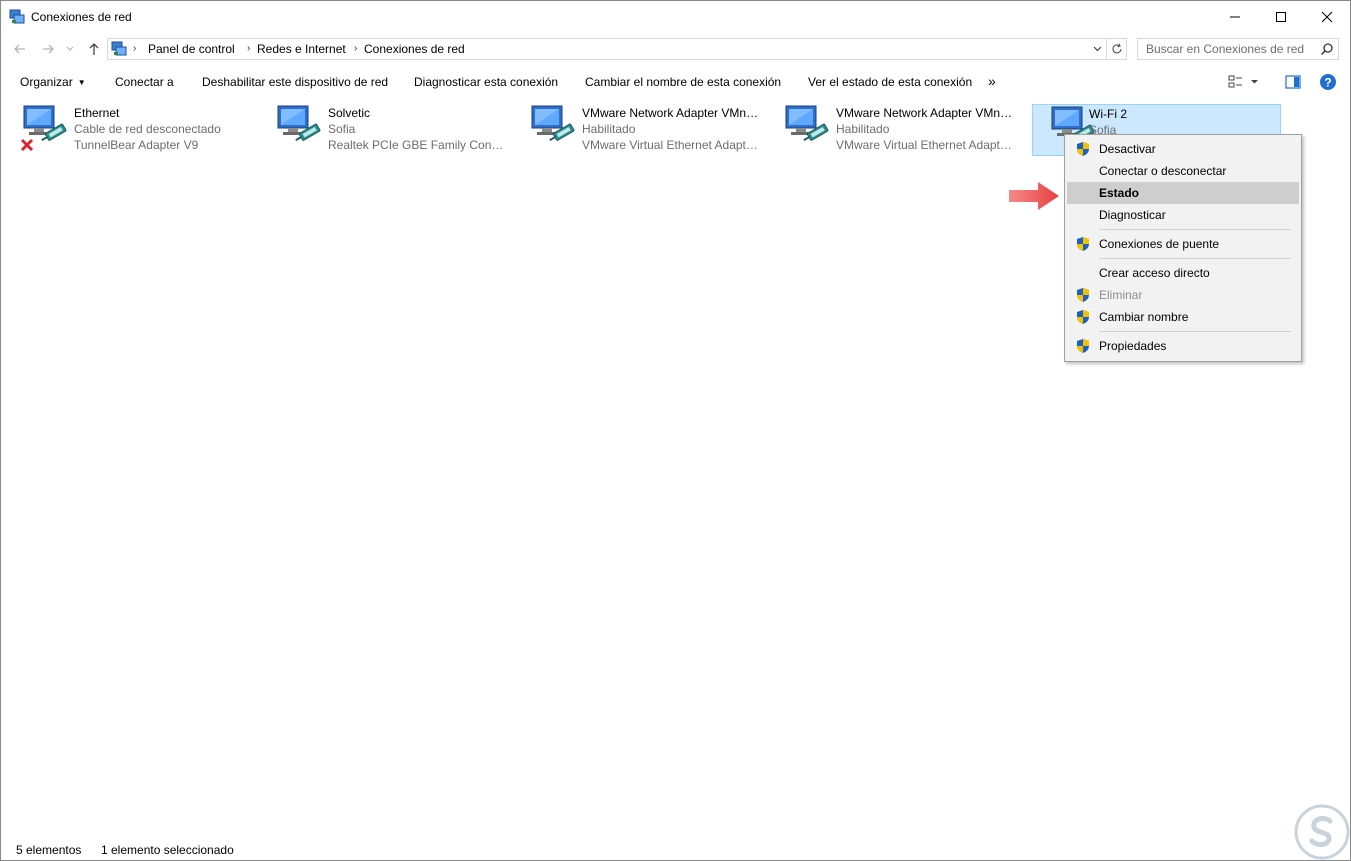  I want to click on help-icon: ?, so click(1328, 82).